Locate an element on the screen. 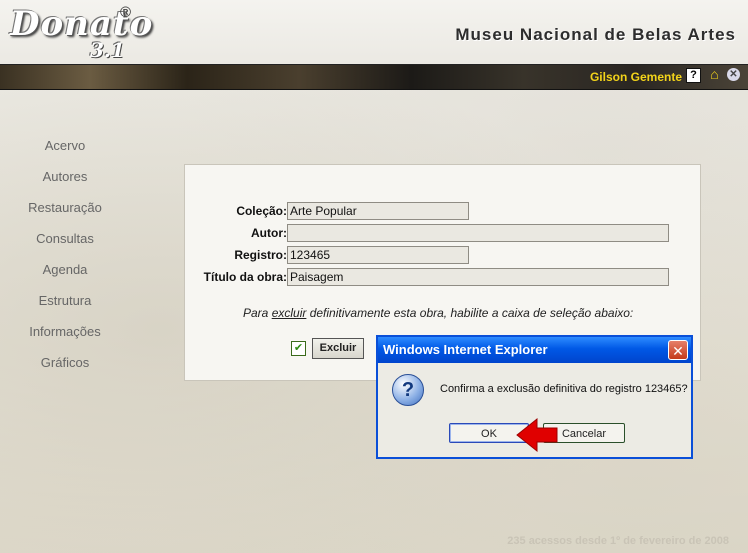 The width and height of the screenshot is (748, 553). hint-excluir-link: excluir is located at coordinates (289, 313).